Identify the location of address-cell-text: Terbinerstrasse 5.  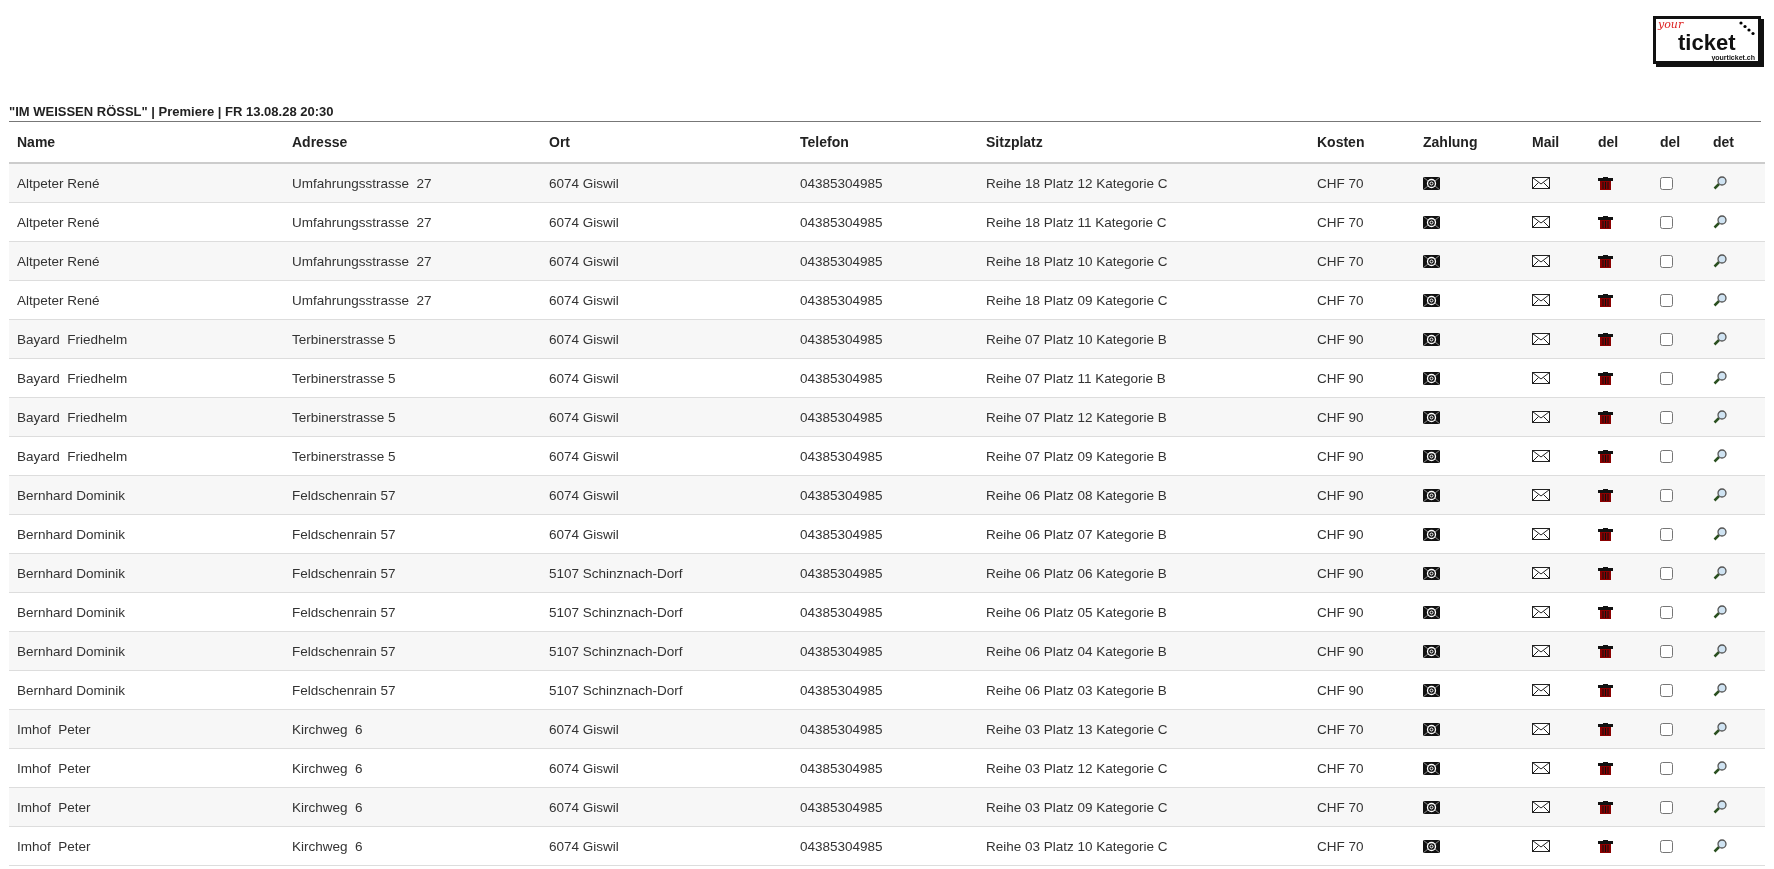
(344, 378).